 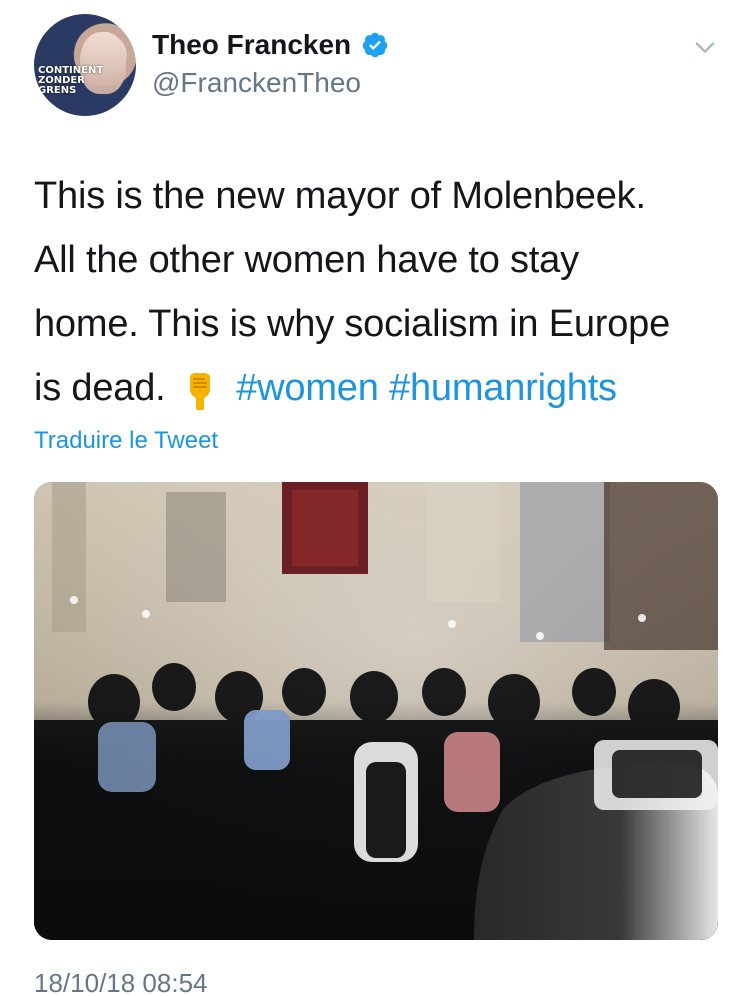 I want to click on translate-tweet-link: Traduire le Tweet, so click(x=126, y=441).